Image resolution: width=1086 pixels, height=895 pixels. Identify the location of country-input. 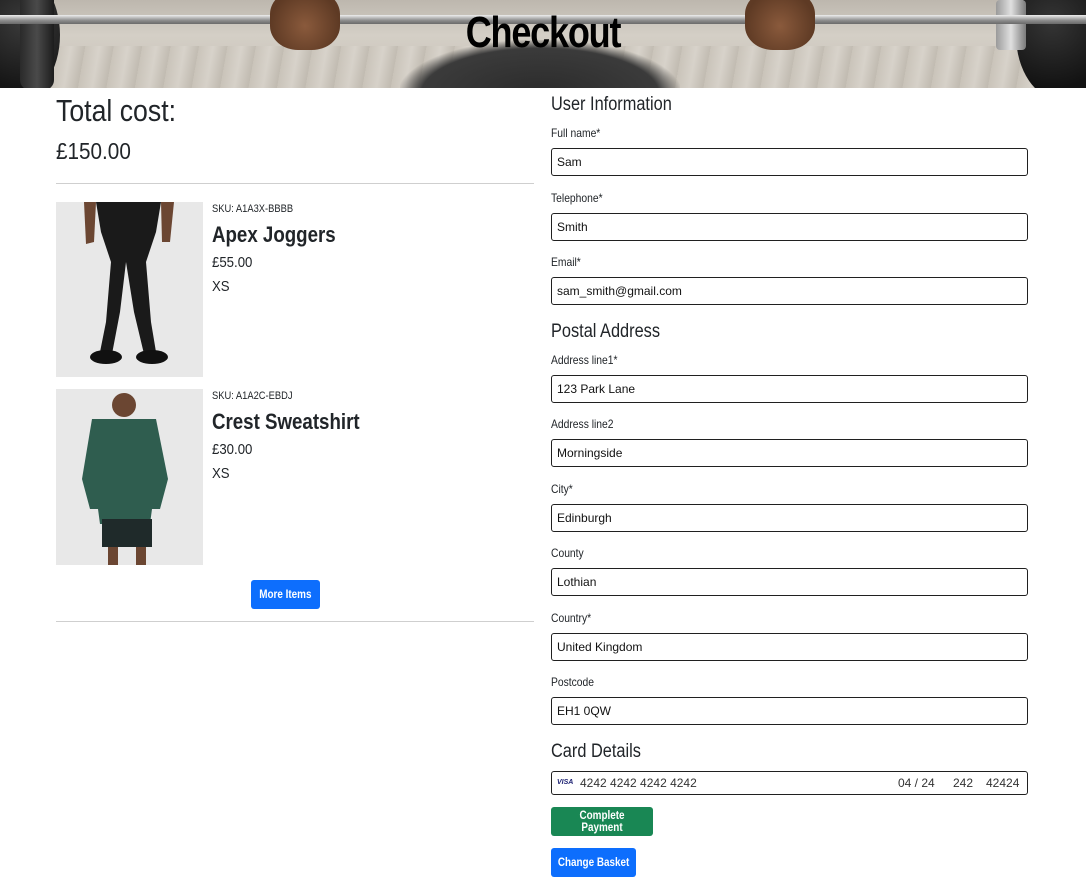
(789, 647).